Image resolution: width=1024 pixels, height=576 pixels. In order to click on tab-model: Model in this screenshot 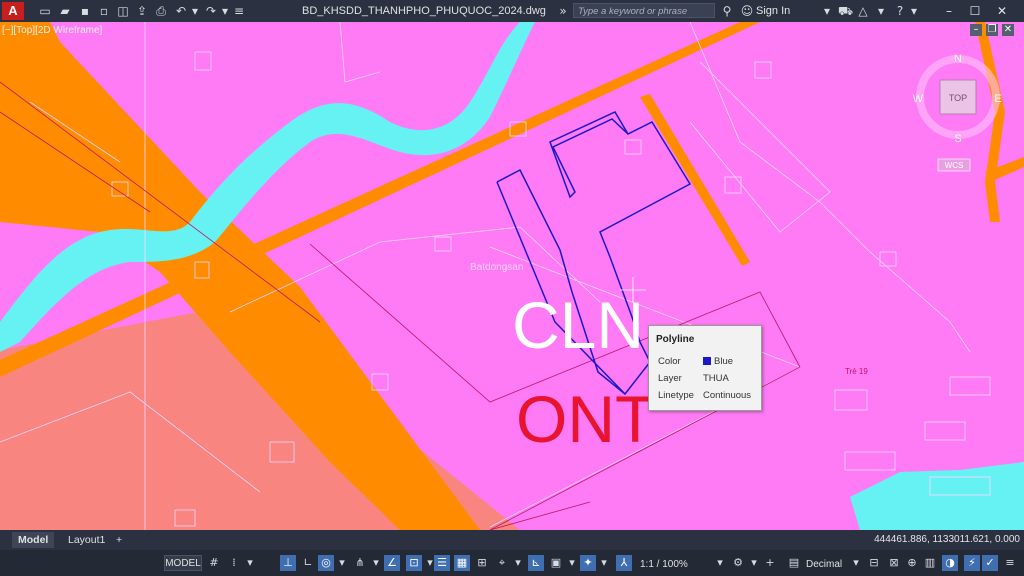, I will do `click(33, 540)`.